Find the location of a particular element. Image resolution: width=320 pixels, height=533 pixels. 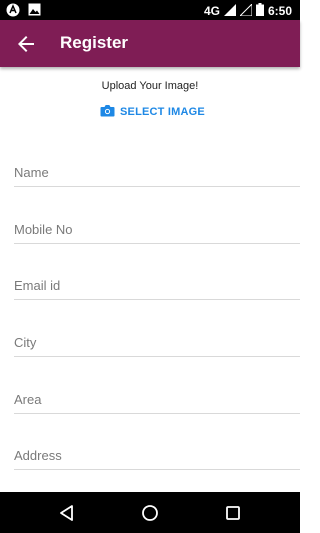

name-field is located at coordinates (157, 166).